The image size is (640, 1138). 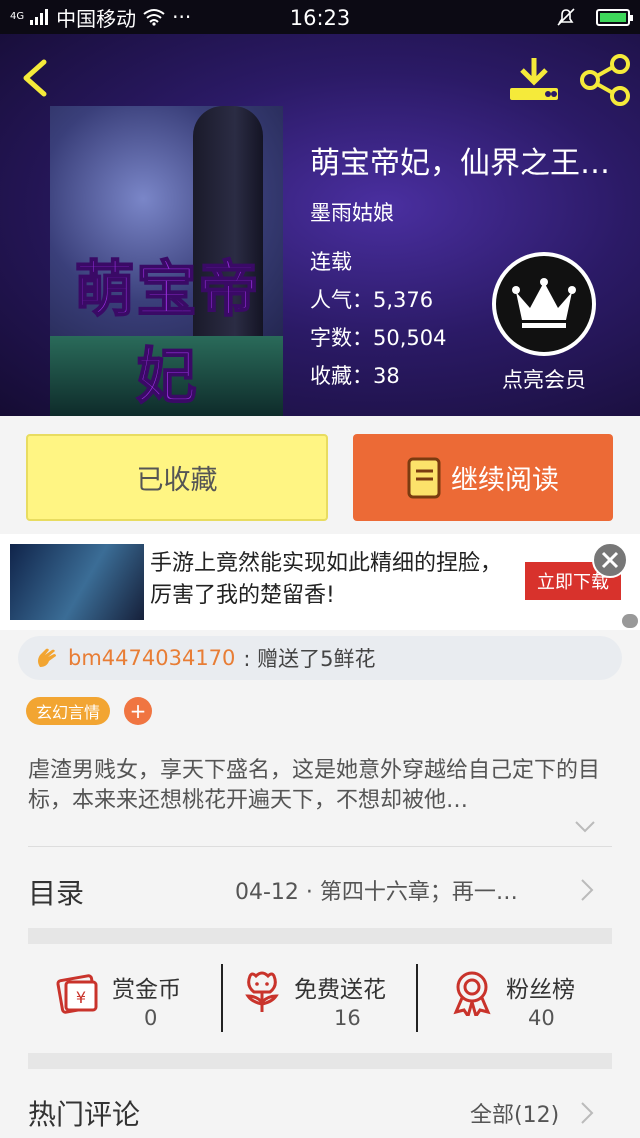 I want to click on fan-ranking-stat: 粉丝榜 40, so click(x=525, y=998).